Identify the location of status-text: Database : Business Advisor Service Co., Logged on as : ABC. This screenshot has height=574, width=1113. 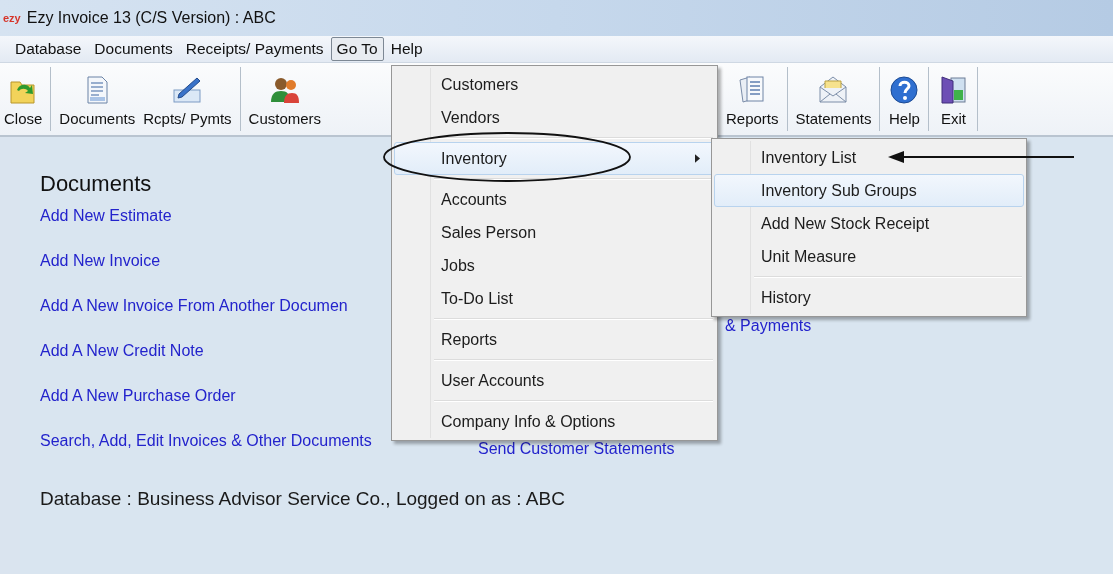
(302, 499).